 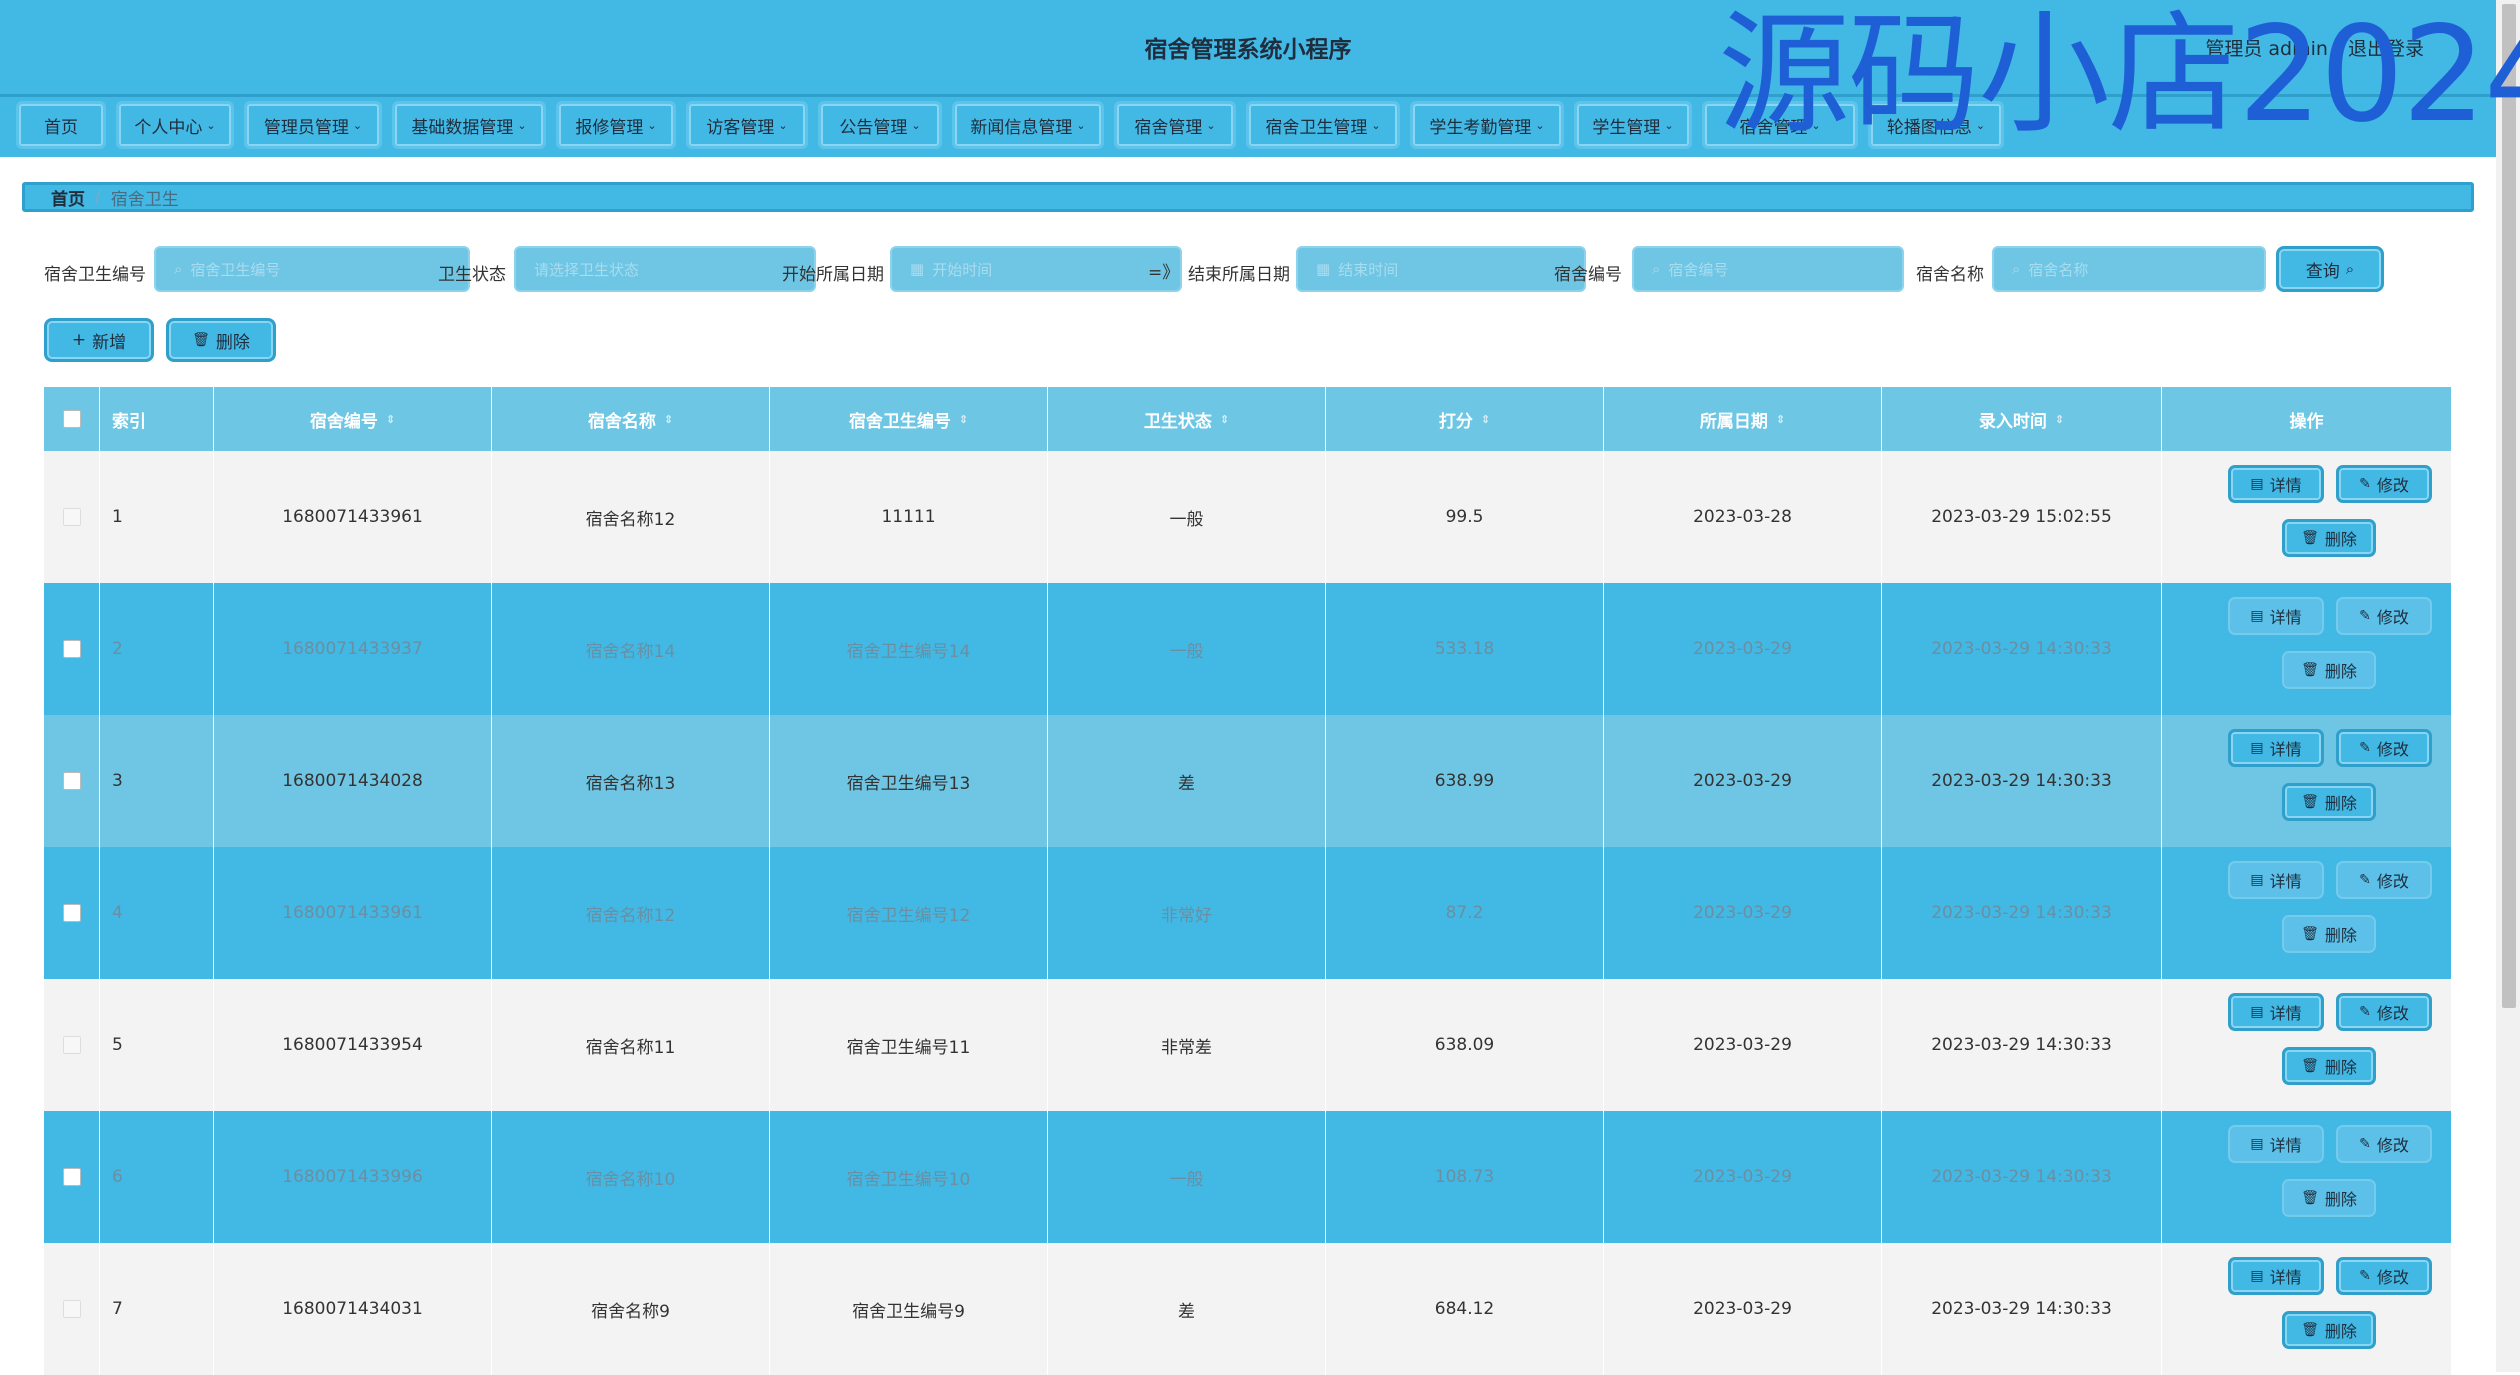 What do you see at coordinates (631, 1045) in the screenshot?
I see `cell-dorm-name: 宿舍名称11` at bounding box center [631, 1045].